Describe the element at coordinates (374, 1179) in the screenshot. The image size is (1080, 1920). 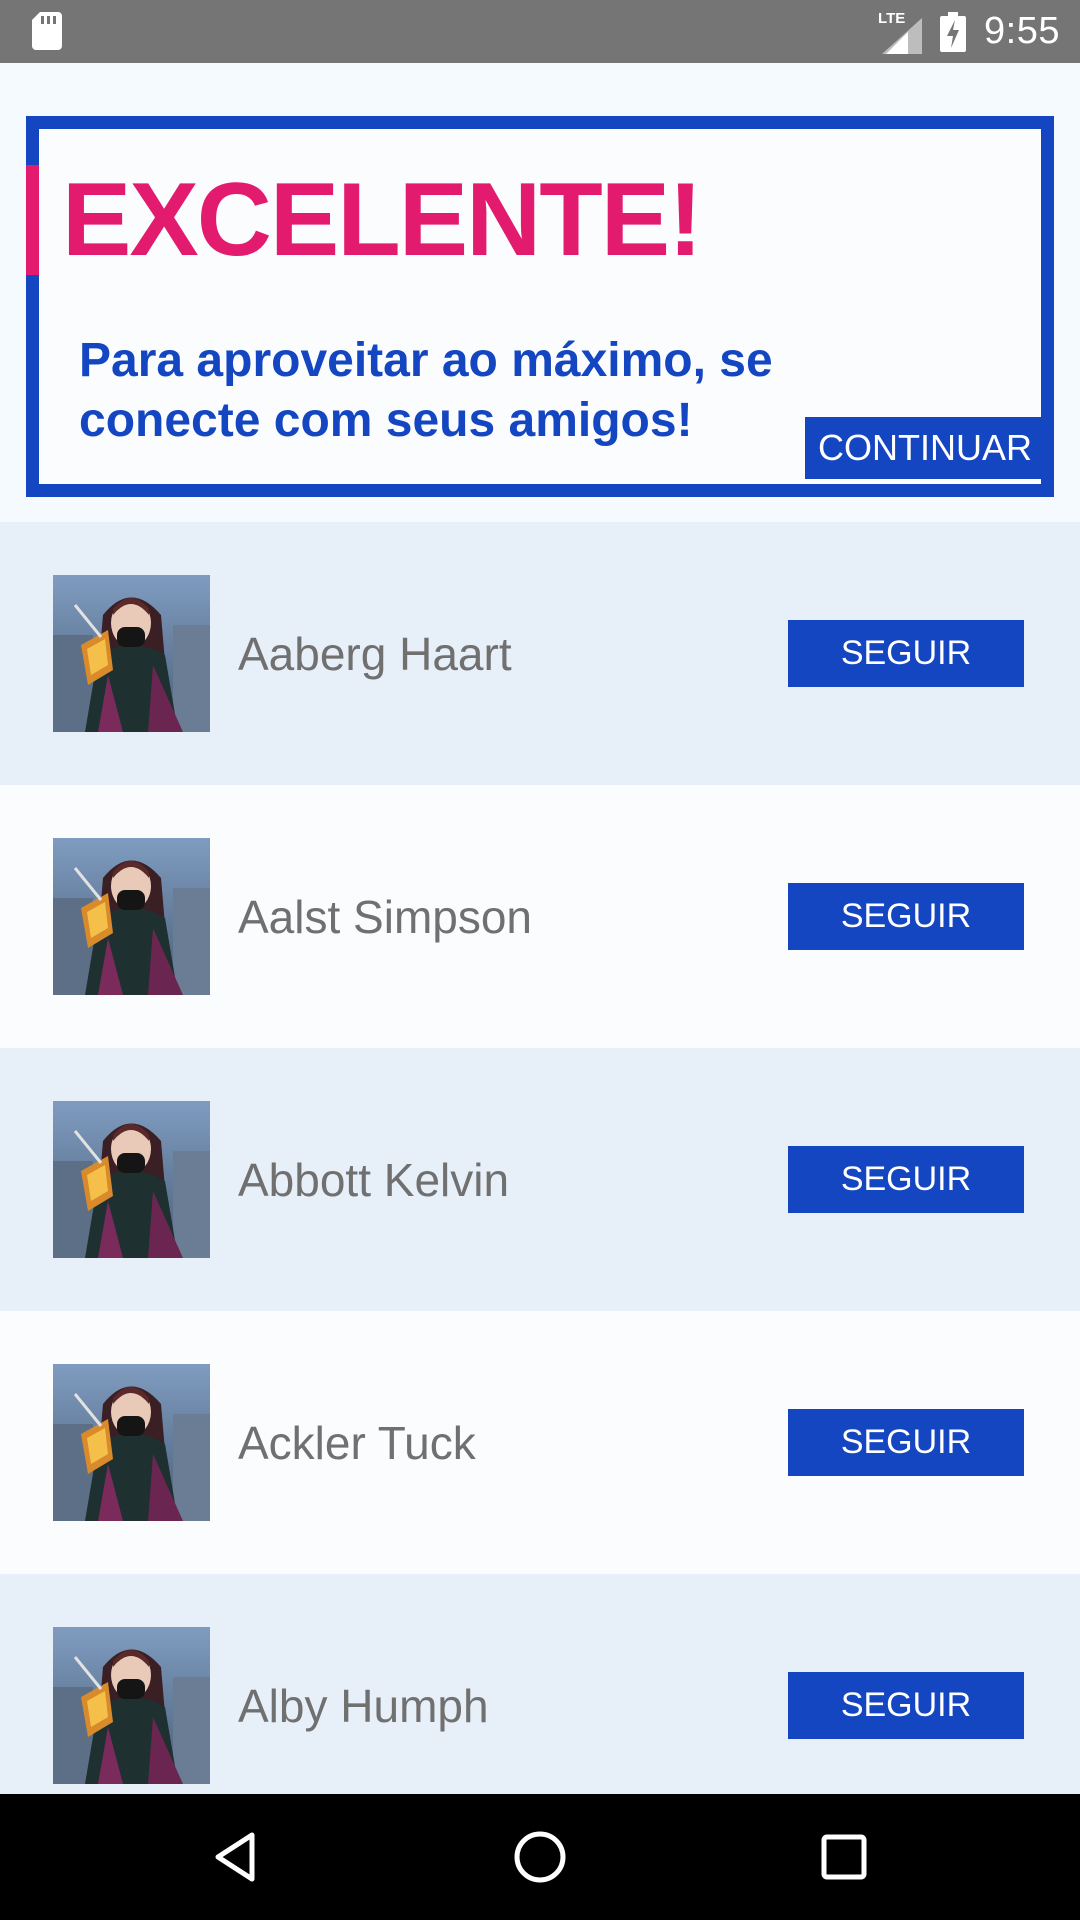
I see `friend-name: Abbott Kelvin` at that location.